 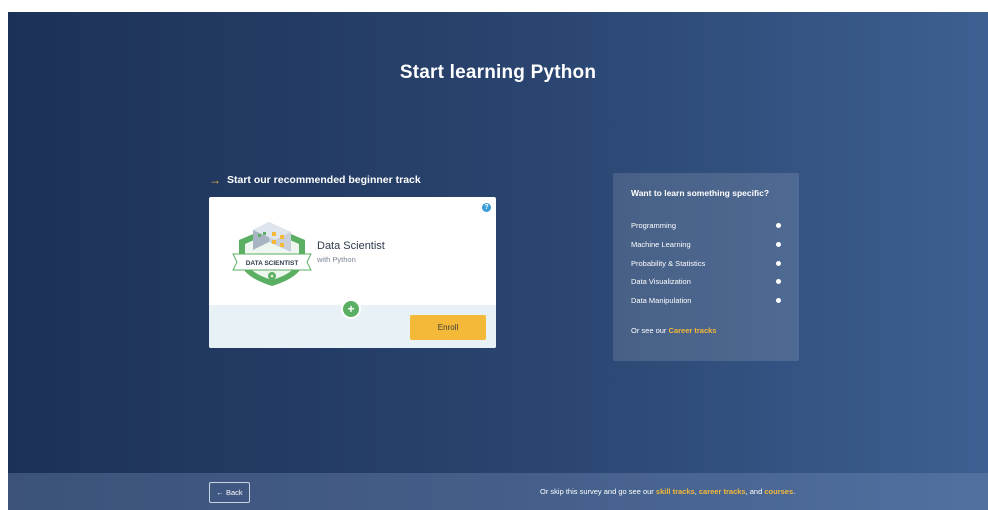 I want to click on recommended-track-heading-text: Start our recommended beginner track, so click(x=324, y=180).